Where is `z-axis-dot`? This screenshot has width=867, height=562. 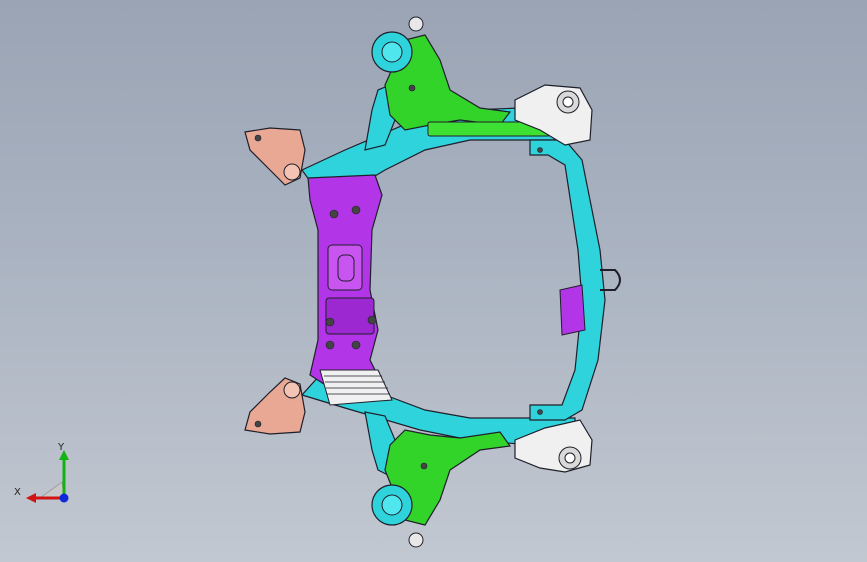
z-axis-dot is located at coordinates (64, 498).